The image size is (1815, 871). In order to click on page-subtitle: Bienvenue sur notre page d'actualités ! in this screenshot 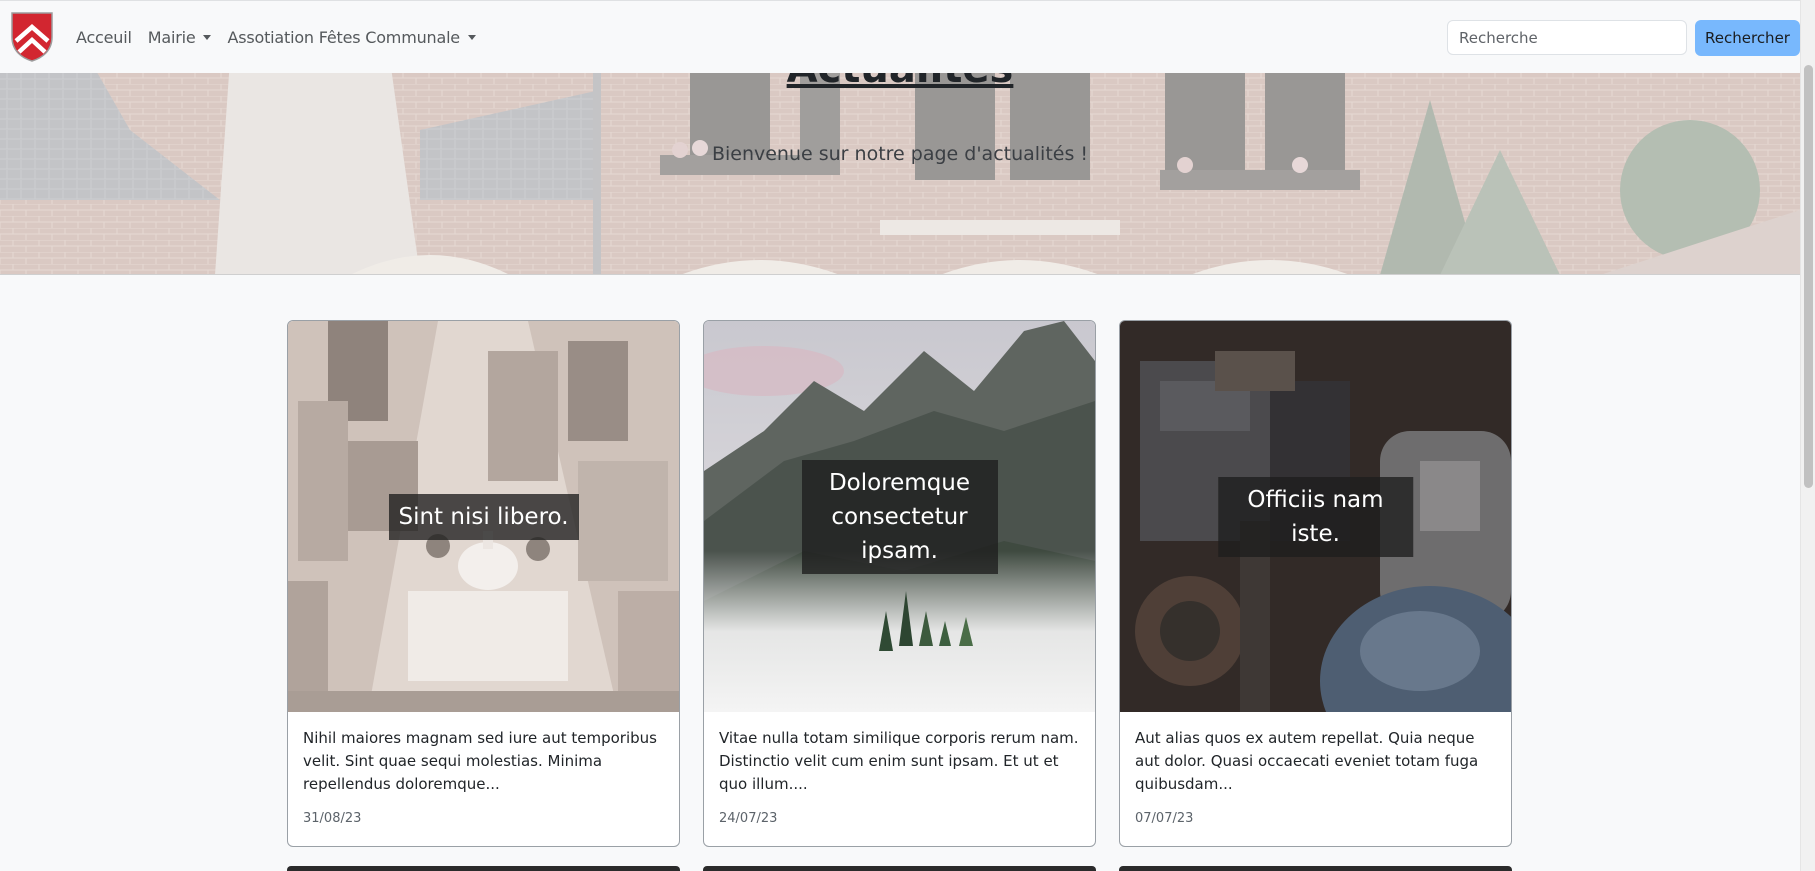, I will do `click(900, 154)`.